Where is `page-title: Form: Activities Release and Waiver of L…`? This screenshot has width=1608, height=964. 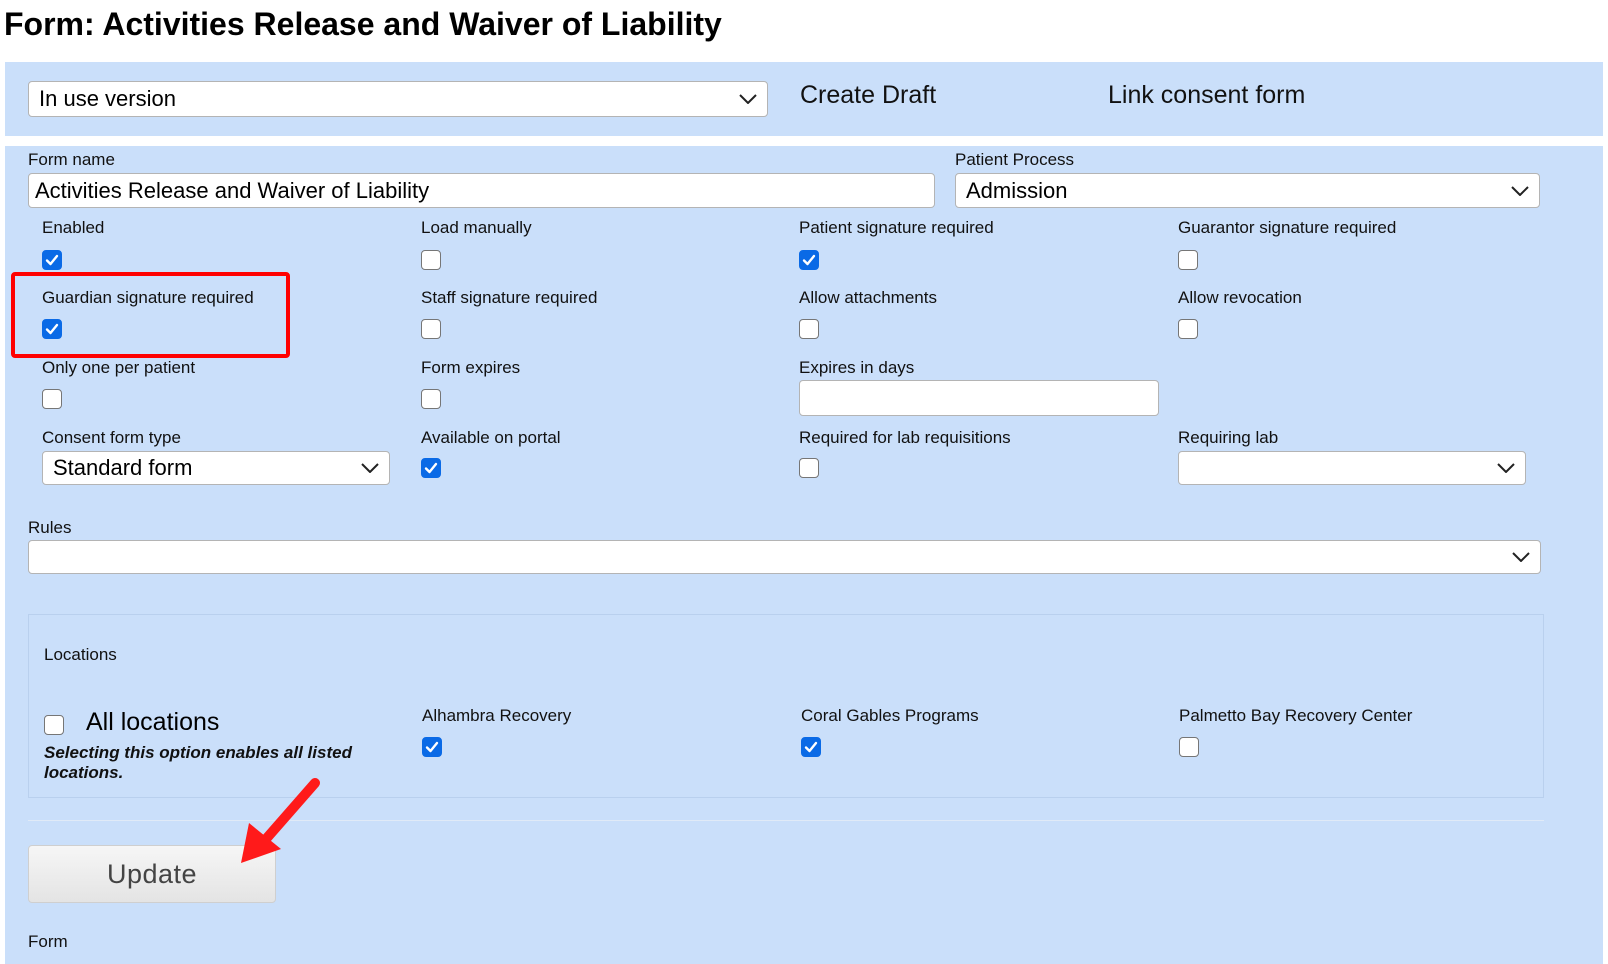 page-title: Form: Activities Release and Waiver of L… is located at coordinates (363, 24).